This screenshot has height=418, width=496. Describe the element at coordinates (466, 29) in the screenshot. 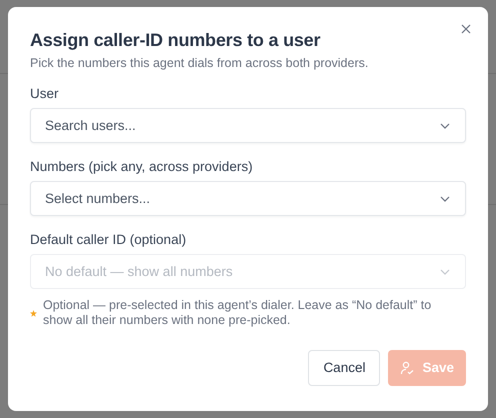

I see `close-icon` at that location.